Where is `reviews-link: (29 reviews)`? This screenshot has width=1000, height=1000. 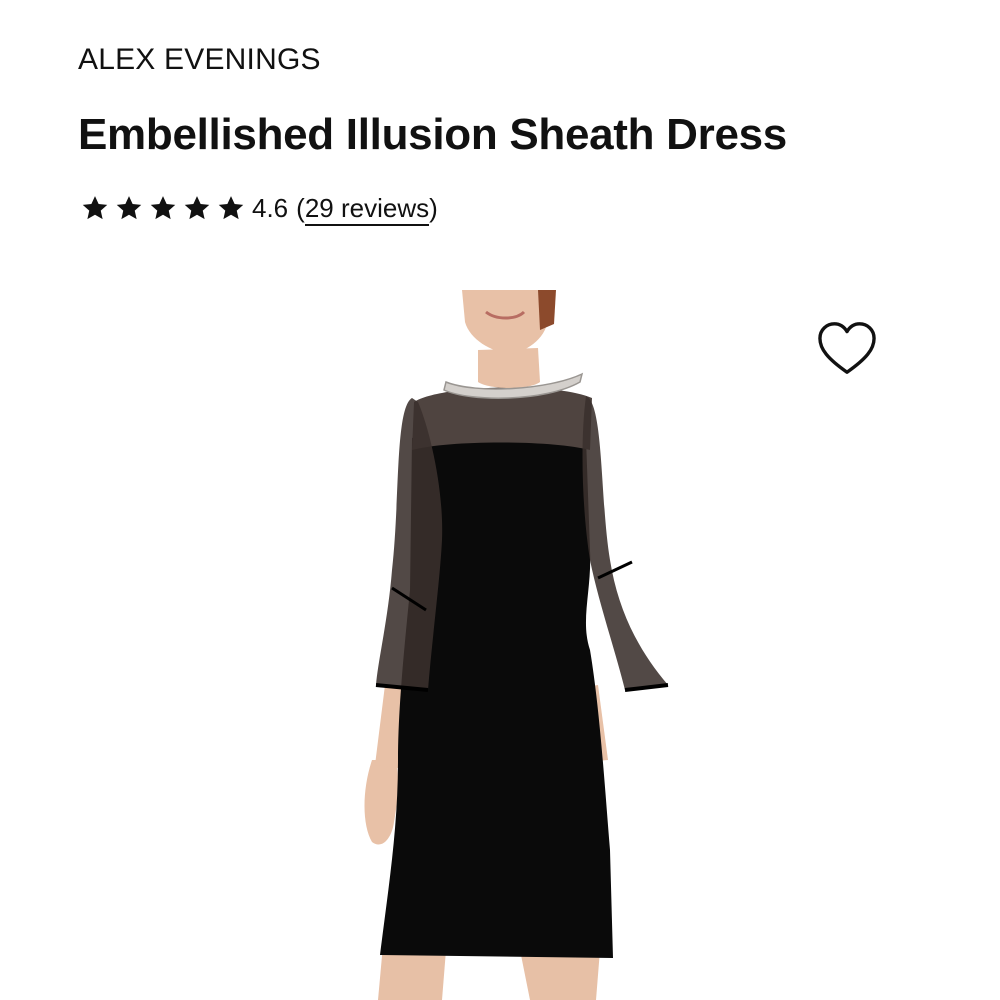 reviews-link: (29 reviews) is located at coordinates (367, 209).